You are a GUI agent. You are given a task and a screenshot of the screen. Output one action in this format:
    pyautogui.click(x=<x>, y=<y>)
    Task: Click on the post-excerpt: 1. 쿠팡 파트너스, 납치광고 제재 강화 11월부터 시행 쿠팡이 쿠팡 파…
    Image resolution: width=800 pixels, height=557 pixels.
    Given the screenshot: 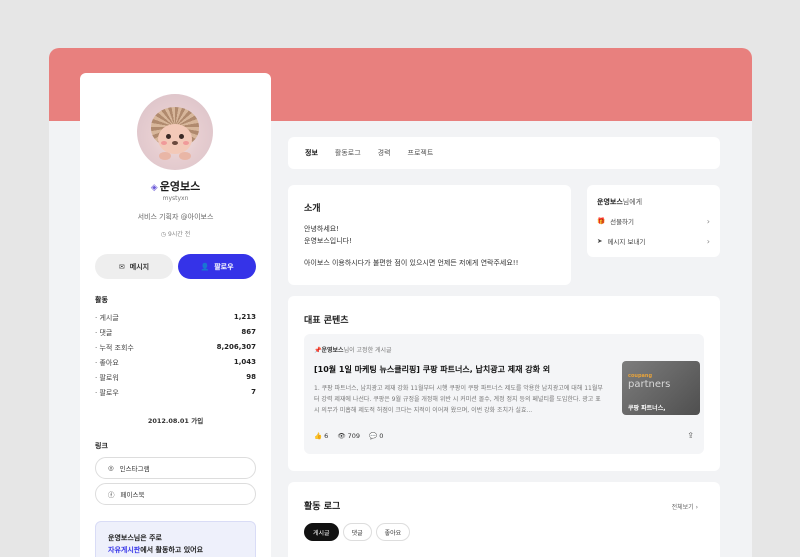 What is the action you would take?
    pyautogui.click(x=458, y=399)
    